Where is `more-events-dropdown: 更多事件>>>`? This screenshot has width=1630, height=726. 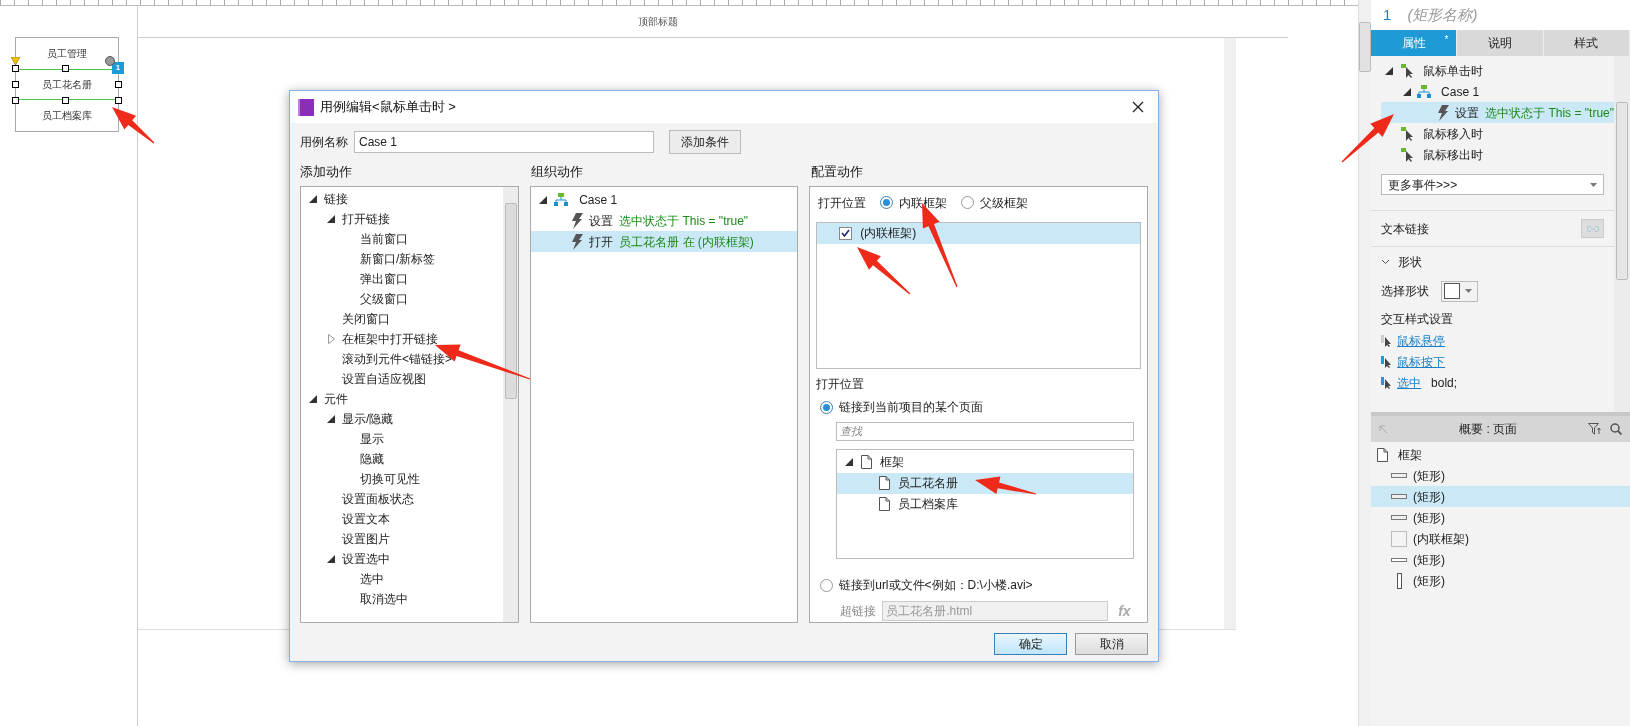
more-events-dropdown: 更多事件>>> is located at coordinates (1492, 184).